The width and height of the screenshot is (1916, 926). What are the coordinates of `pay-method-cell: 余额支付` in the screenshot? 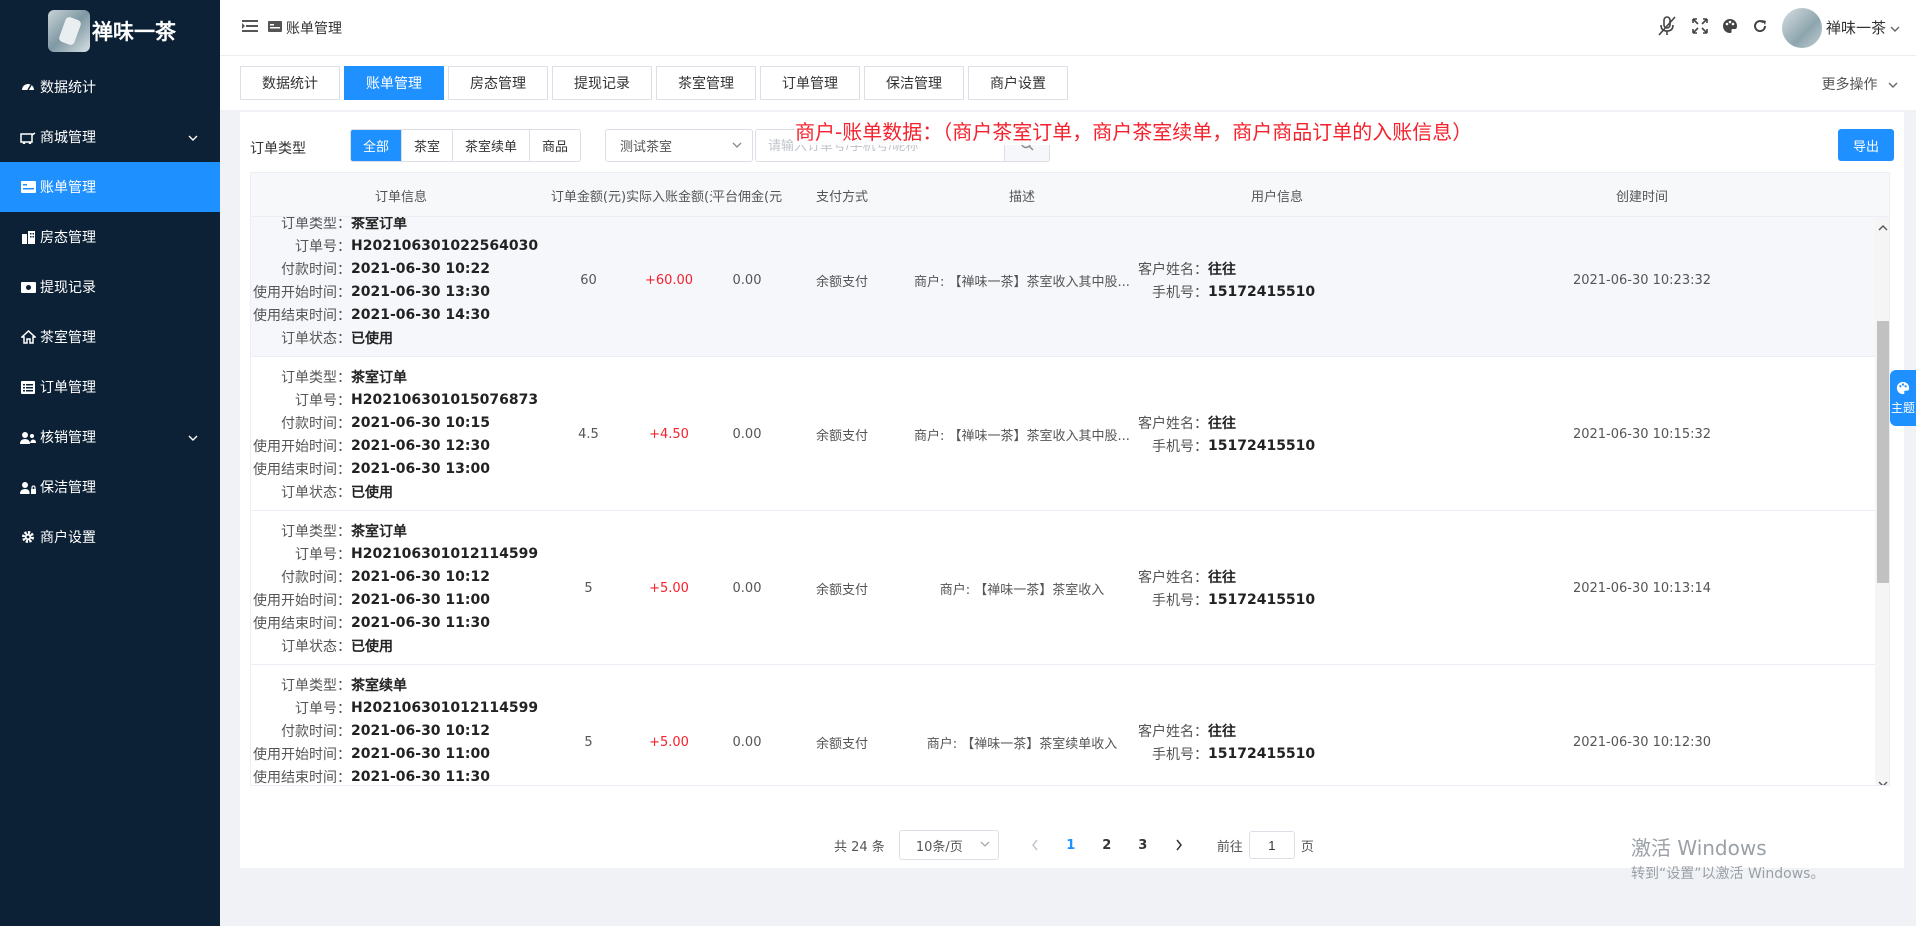 It's located at (841, 590).